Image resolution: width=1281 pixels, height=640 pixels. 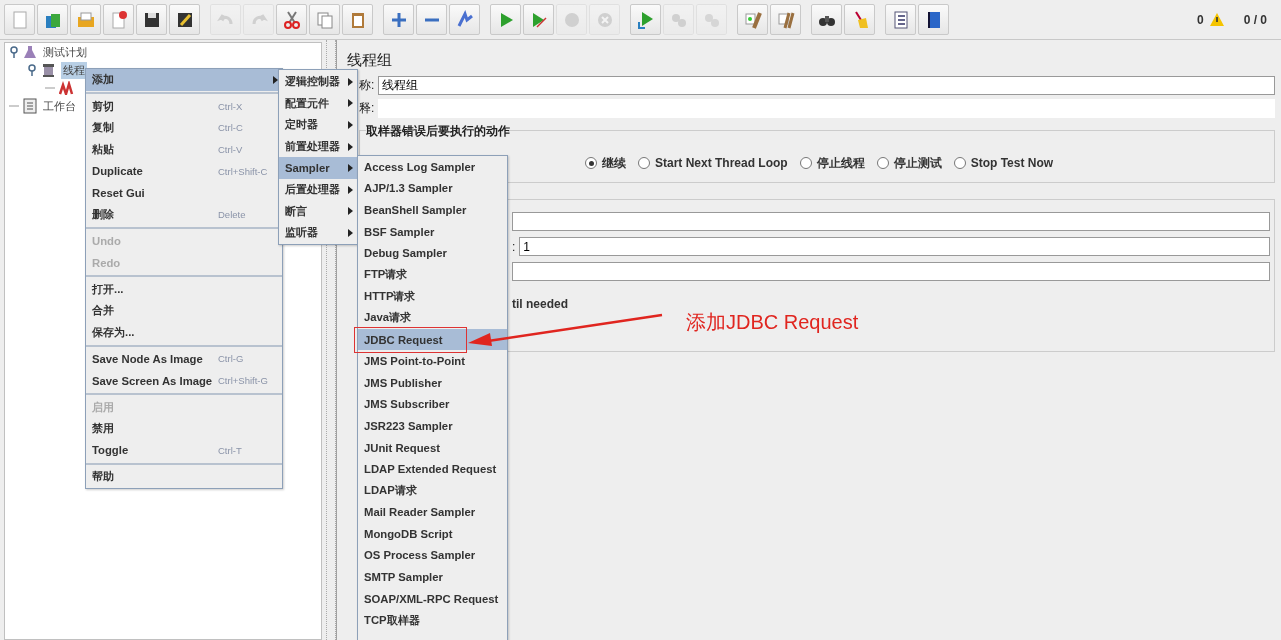 I want to click on menu-item: Sampler, so click(x=318, y=168).